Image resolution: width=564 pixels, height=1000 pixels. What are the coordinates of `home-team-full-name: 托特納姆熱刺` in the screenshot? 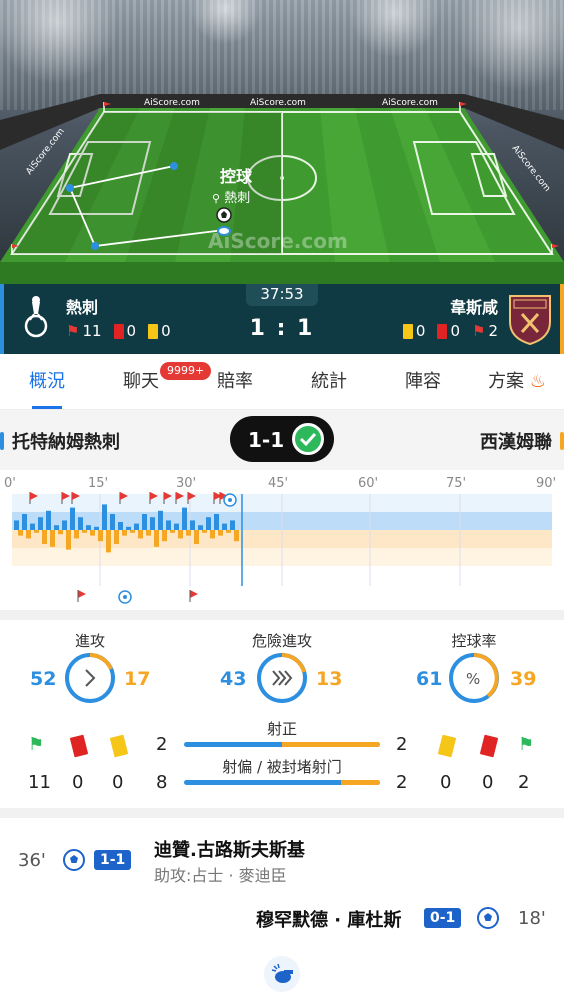 It's located at (66, 441).